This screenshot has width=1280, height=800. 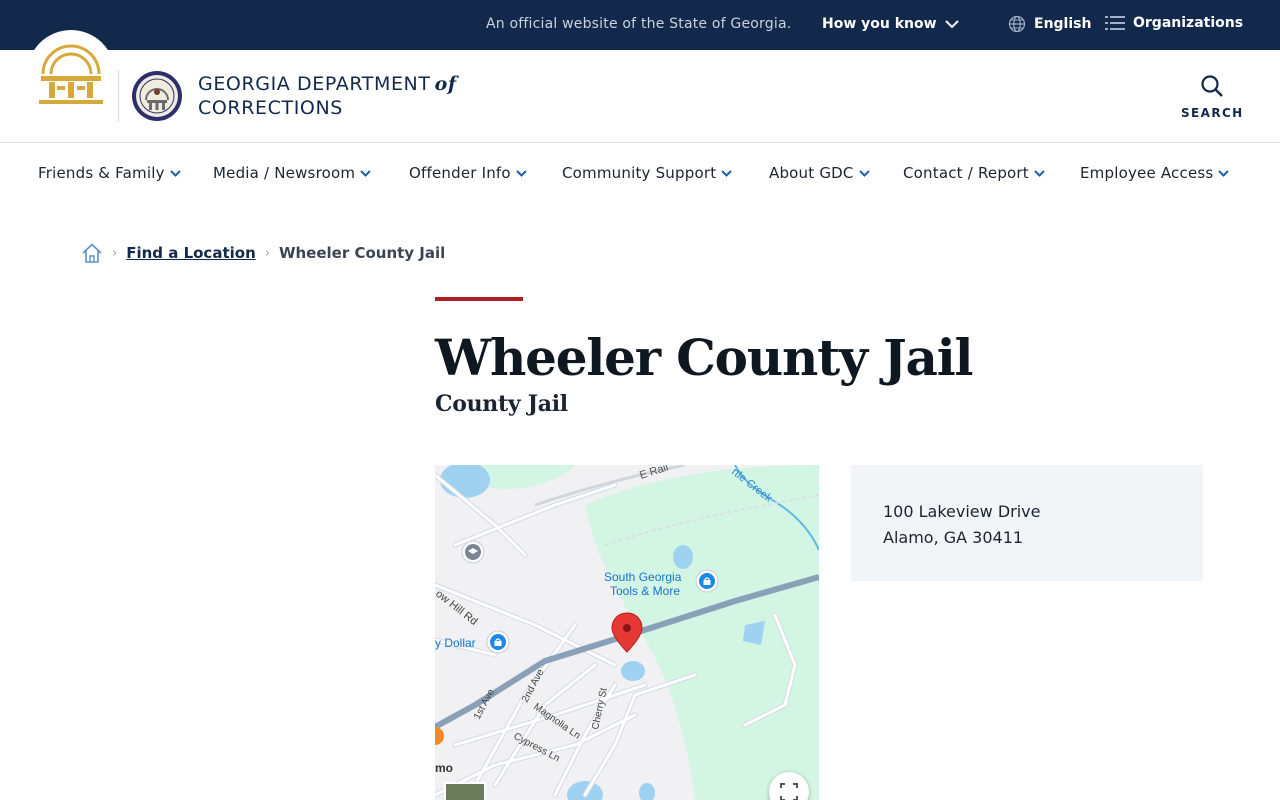 I want to click on site-header, so click(x=640, y=96).